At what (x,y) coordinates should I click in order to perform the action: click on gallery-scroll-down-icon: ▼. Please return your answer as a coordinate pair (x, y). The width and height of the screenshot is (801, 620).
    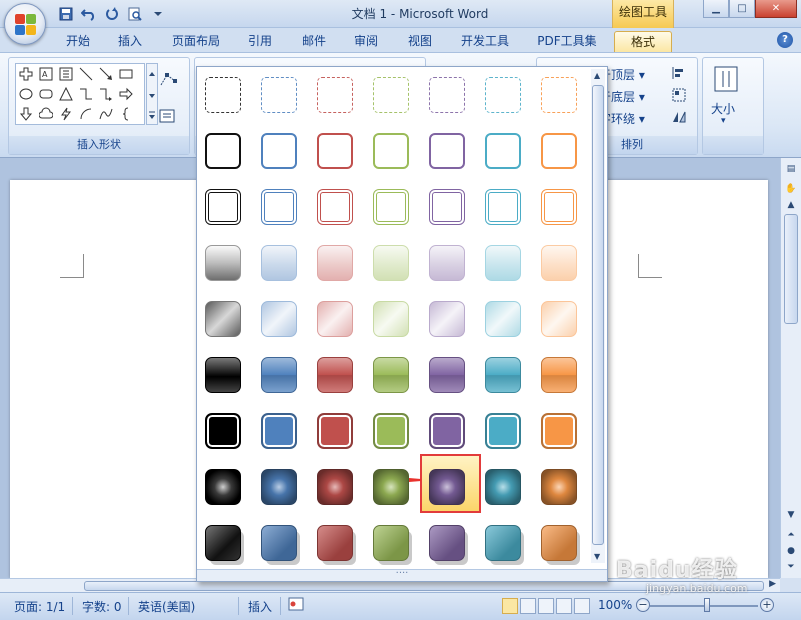
    Looking at the image, I should click on (597, 556).